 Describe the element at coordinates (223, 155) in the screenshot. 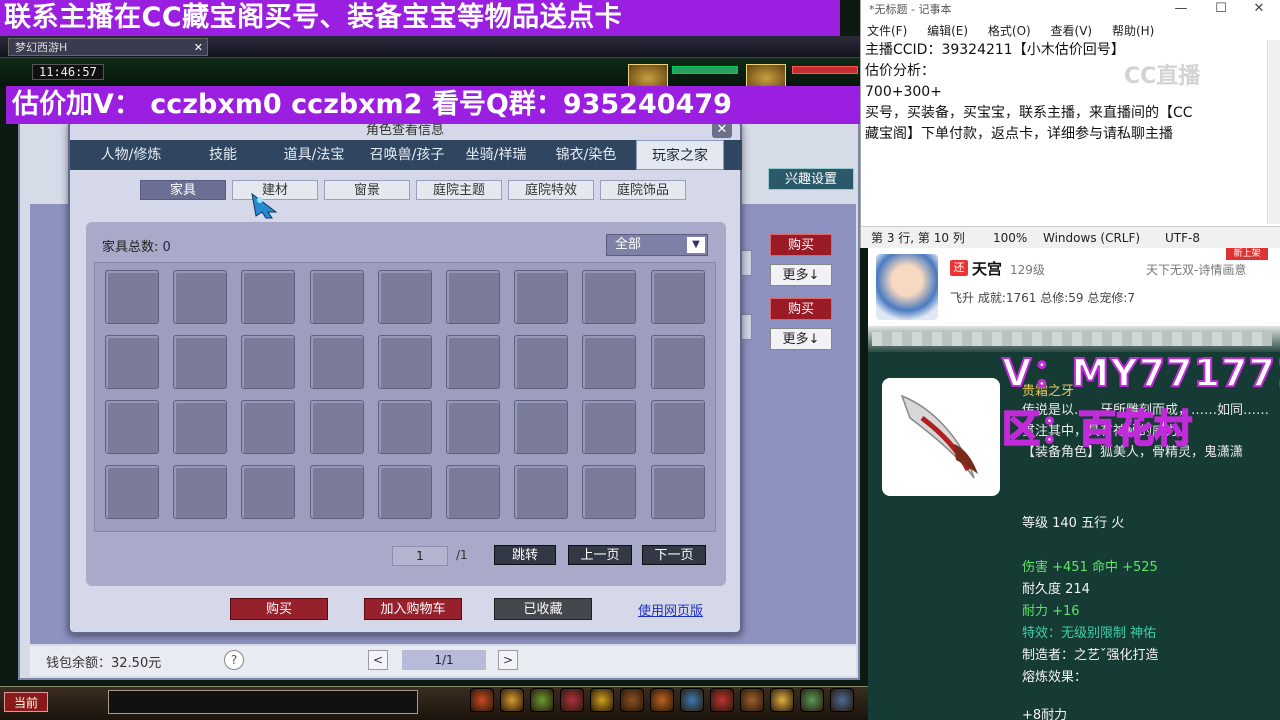

I see `tab-skills: 技能` at that location.